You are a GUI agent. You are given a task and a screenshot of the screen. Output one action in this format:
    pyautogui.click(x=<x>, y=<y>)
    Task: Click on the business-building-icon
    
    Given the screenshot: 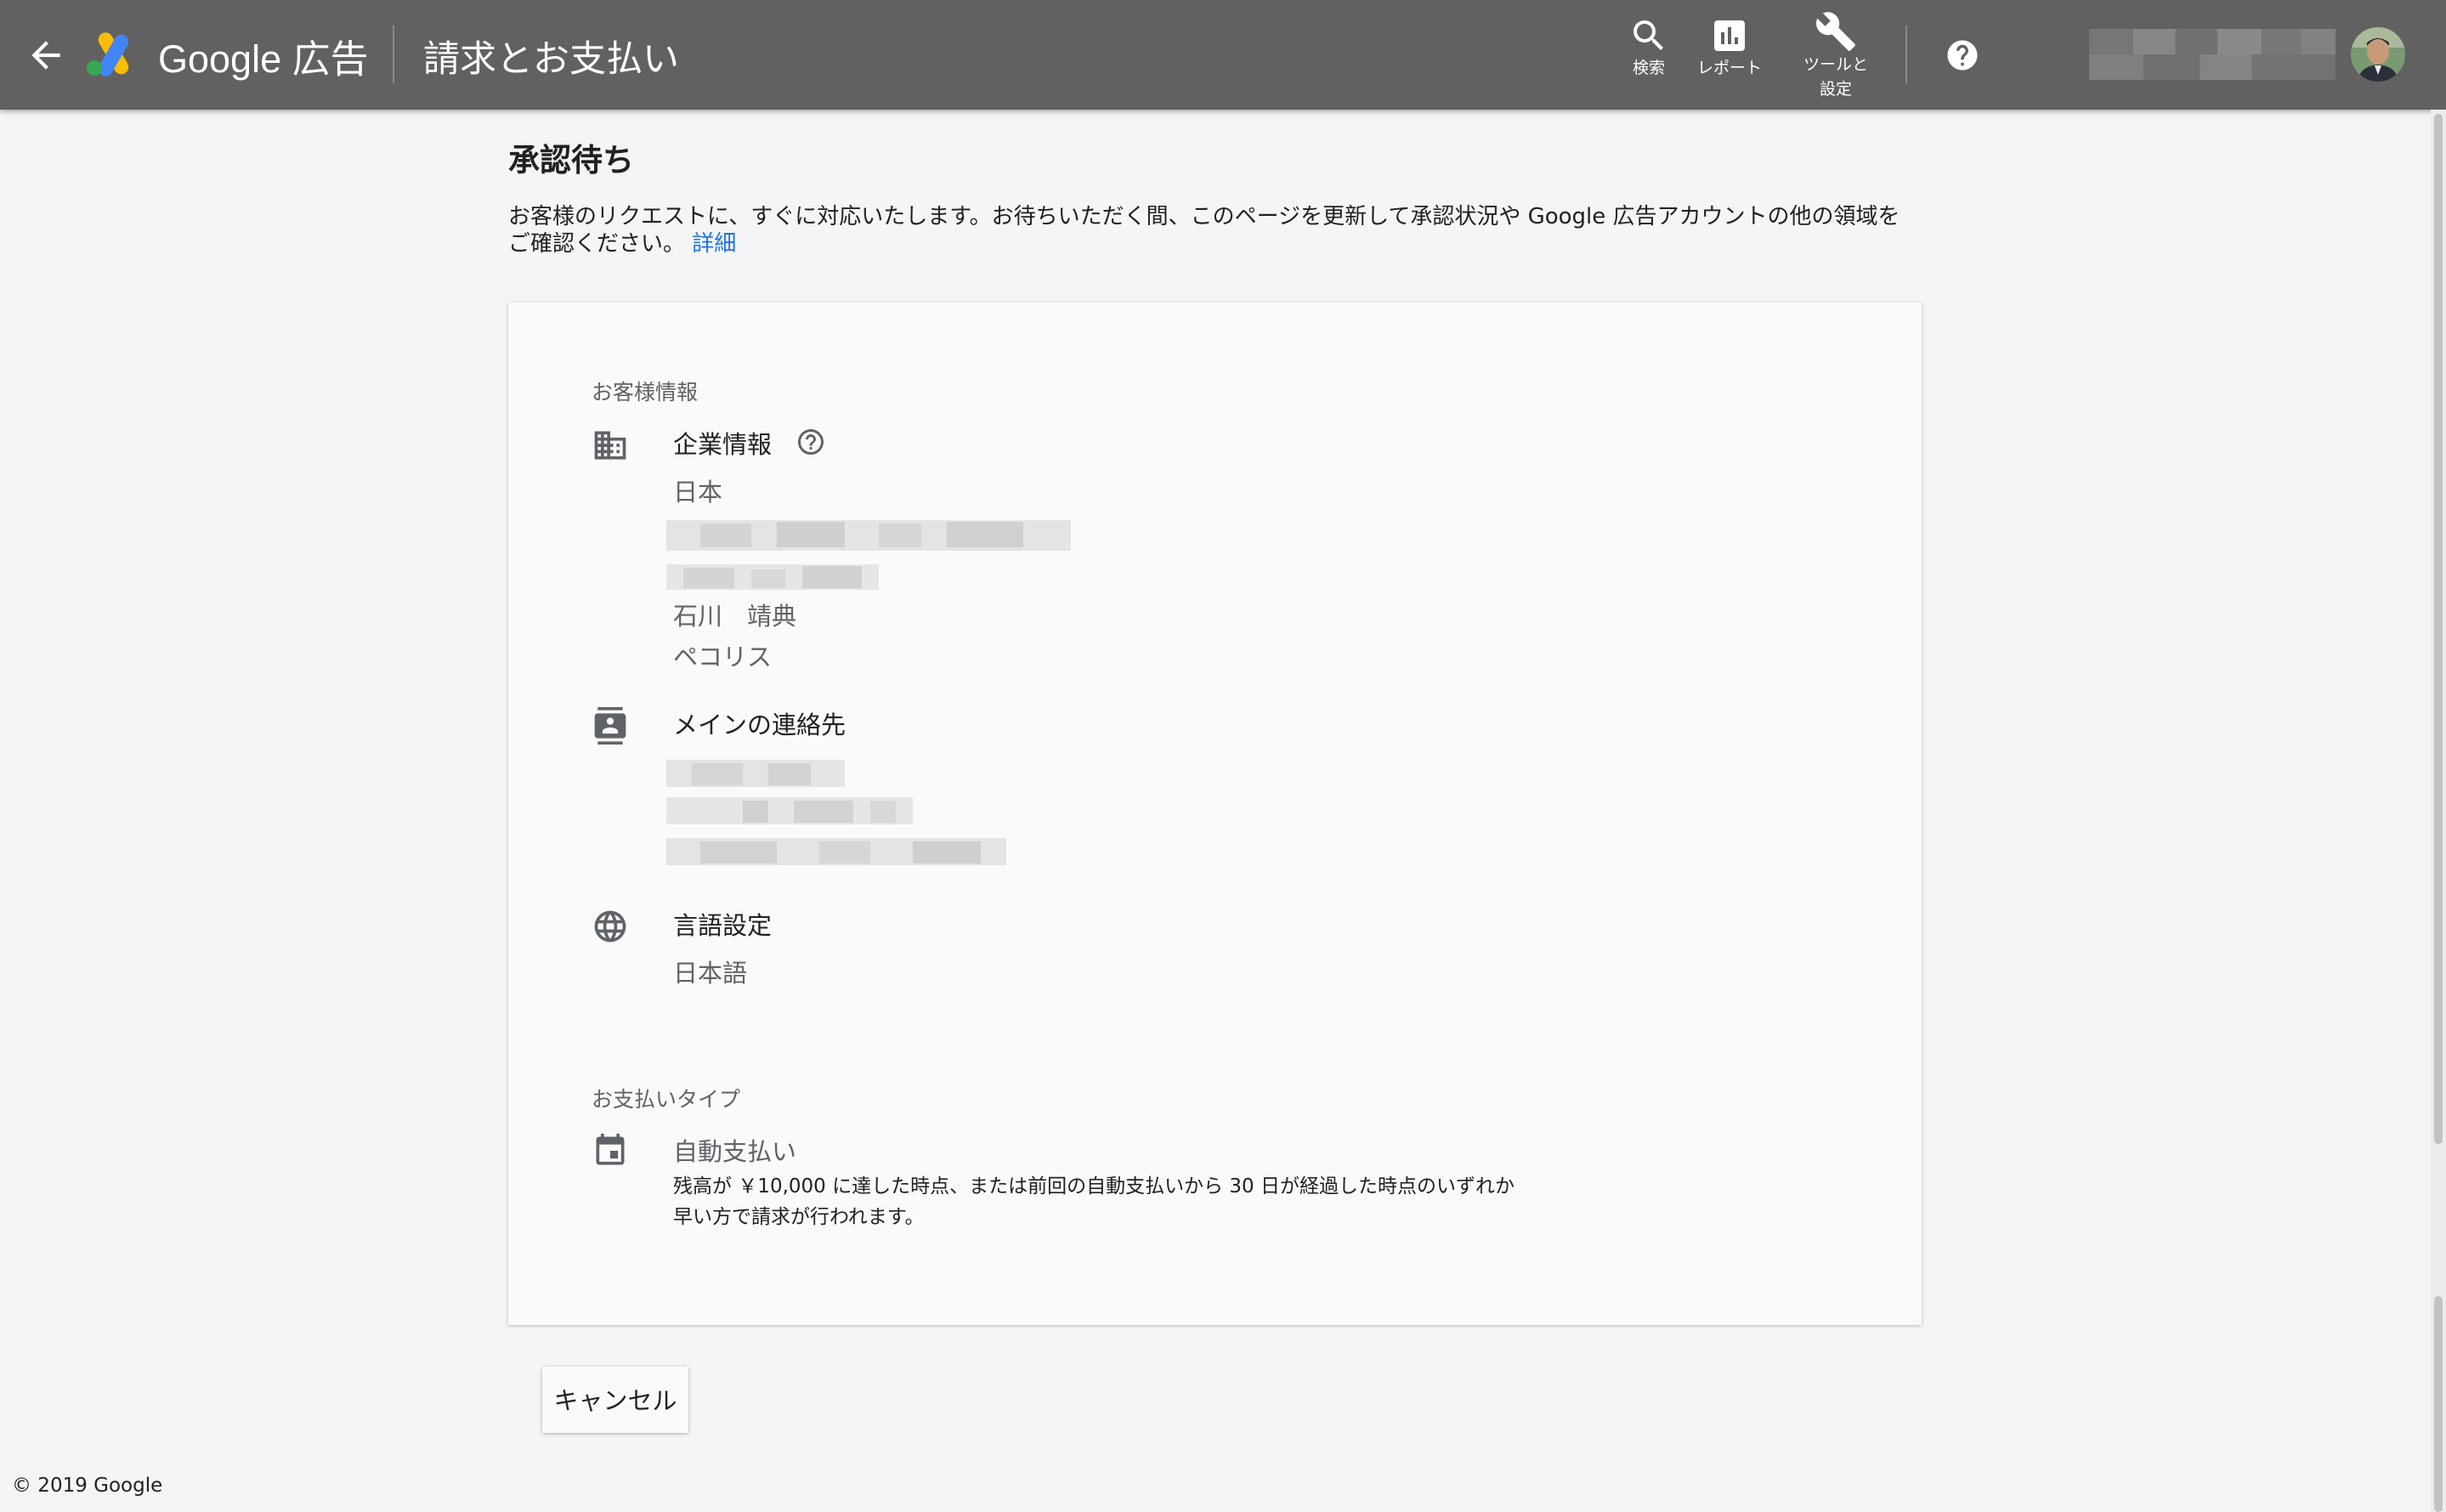 What is the action you would take?
    pyautogui.click(x=610, y=445)
    